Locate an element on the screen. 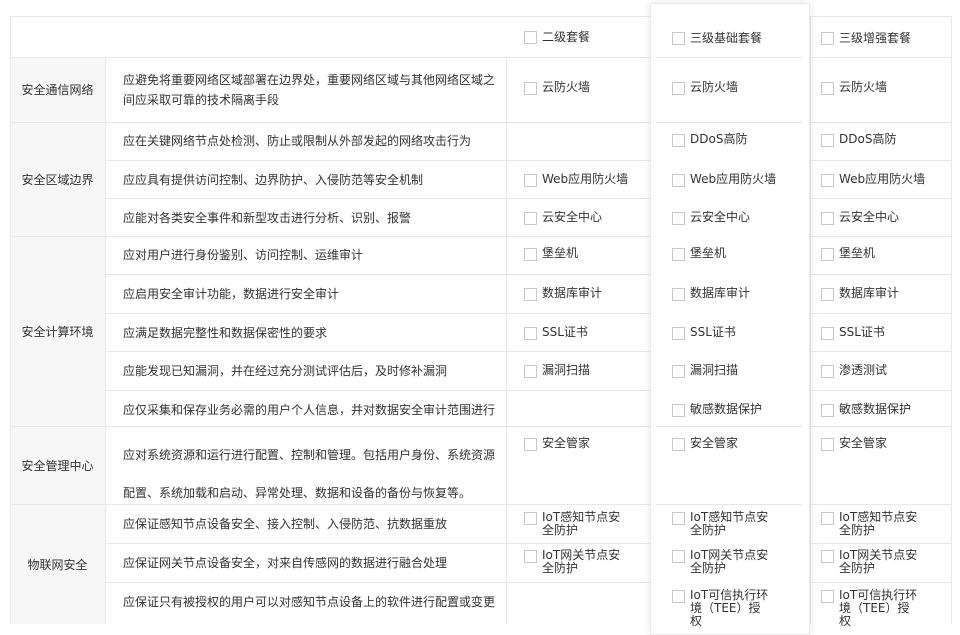  option-label: 云安全中心 is located at coordinates (720, 217).